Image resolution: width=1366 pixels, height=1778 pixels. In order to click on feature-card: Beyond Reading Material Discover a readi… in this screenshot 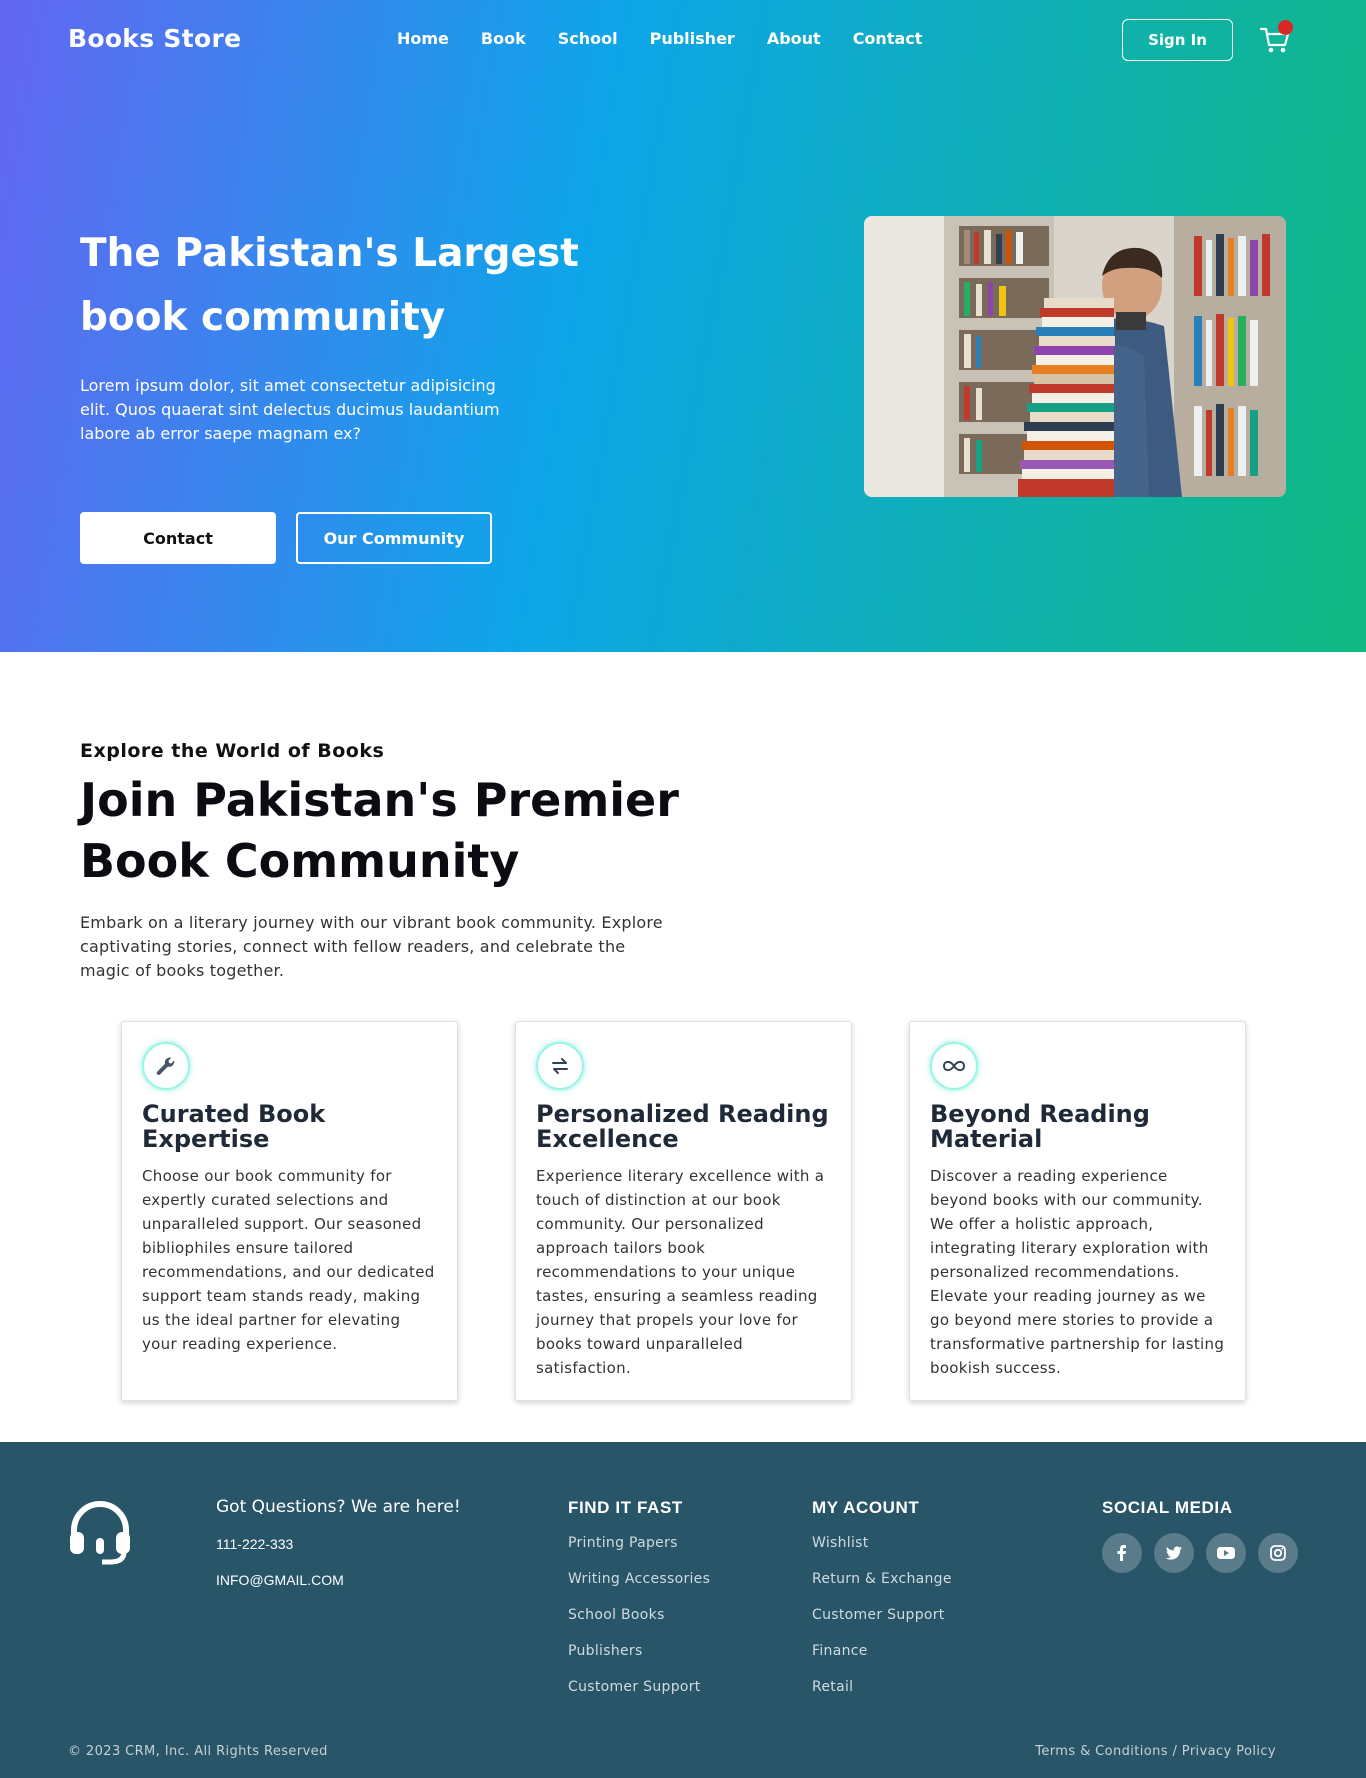, I will do `click(1077, 1211)`.